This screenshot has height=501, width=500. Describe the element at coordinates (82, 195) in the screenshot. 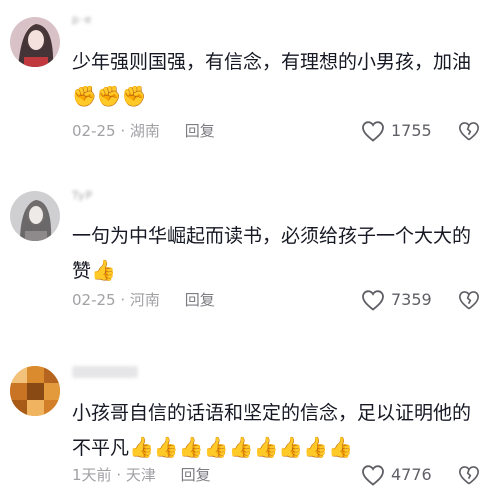

I see `comment-username: TyP` at that location.